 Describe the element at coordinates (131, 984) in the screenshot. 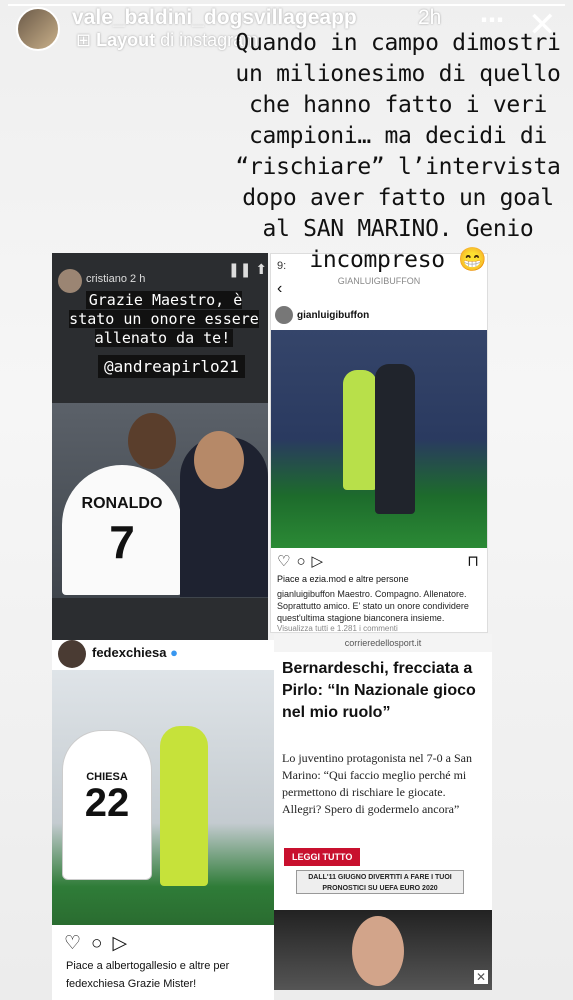

I see `chiesa-caption: fedexchiesa Grazie Mister!` at that location.